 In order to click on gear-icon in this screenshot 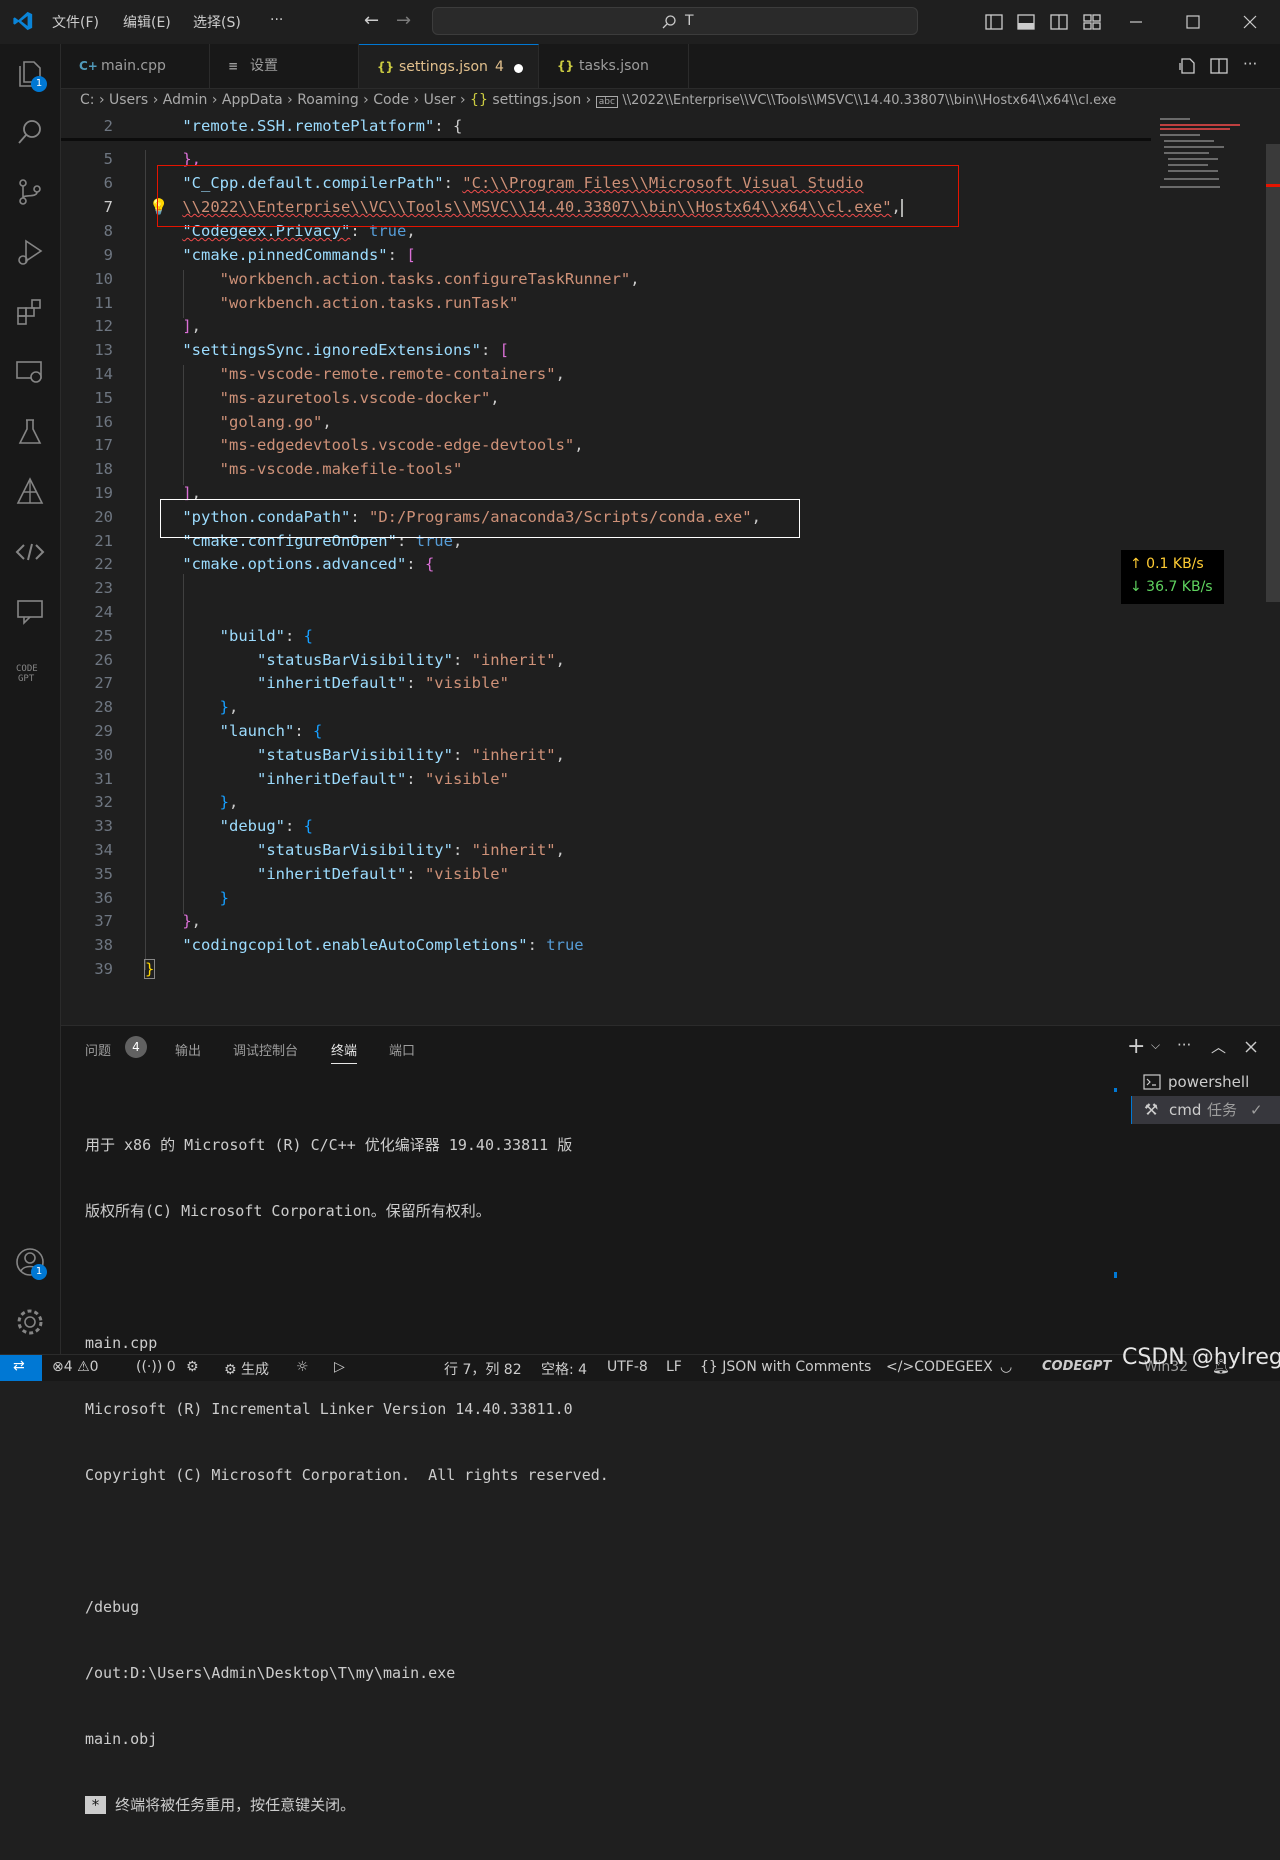, I will do `click(30, 1322)`.